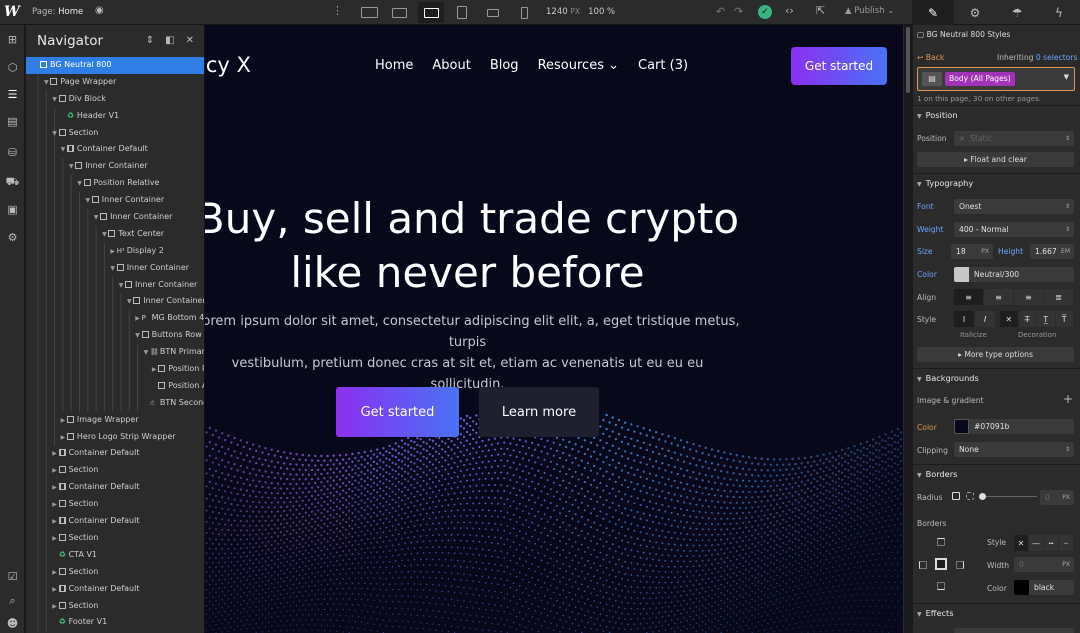 This screenshot has height=633, width=1080. Describe the element at coordinates (115, 83) in the screenshot. I see `navigator-item: ▼ Page Wrapper` at that location.